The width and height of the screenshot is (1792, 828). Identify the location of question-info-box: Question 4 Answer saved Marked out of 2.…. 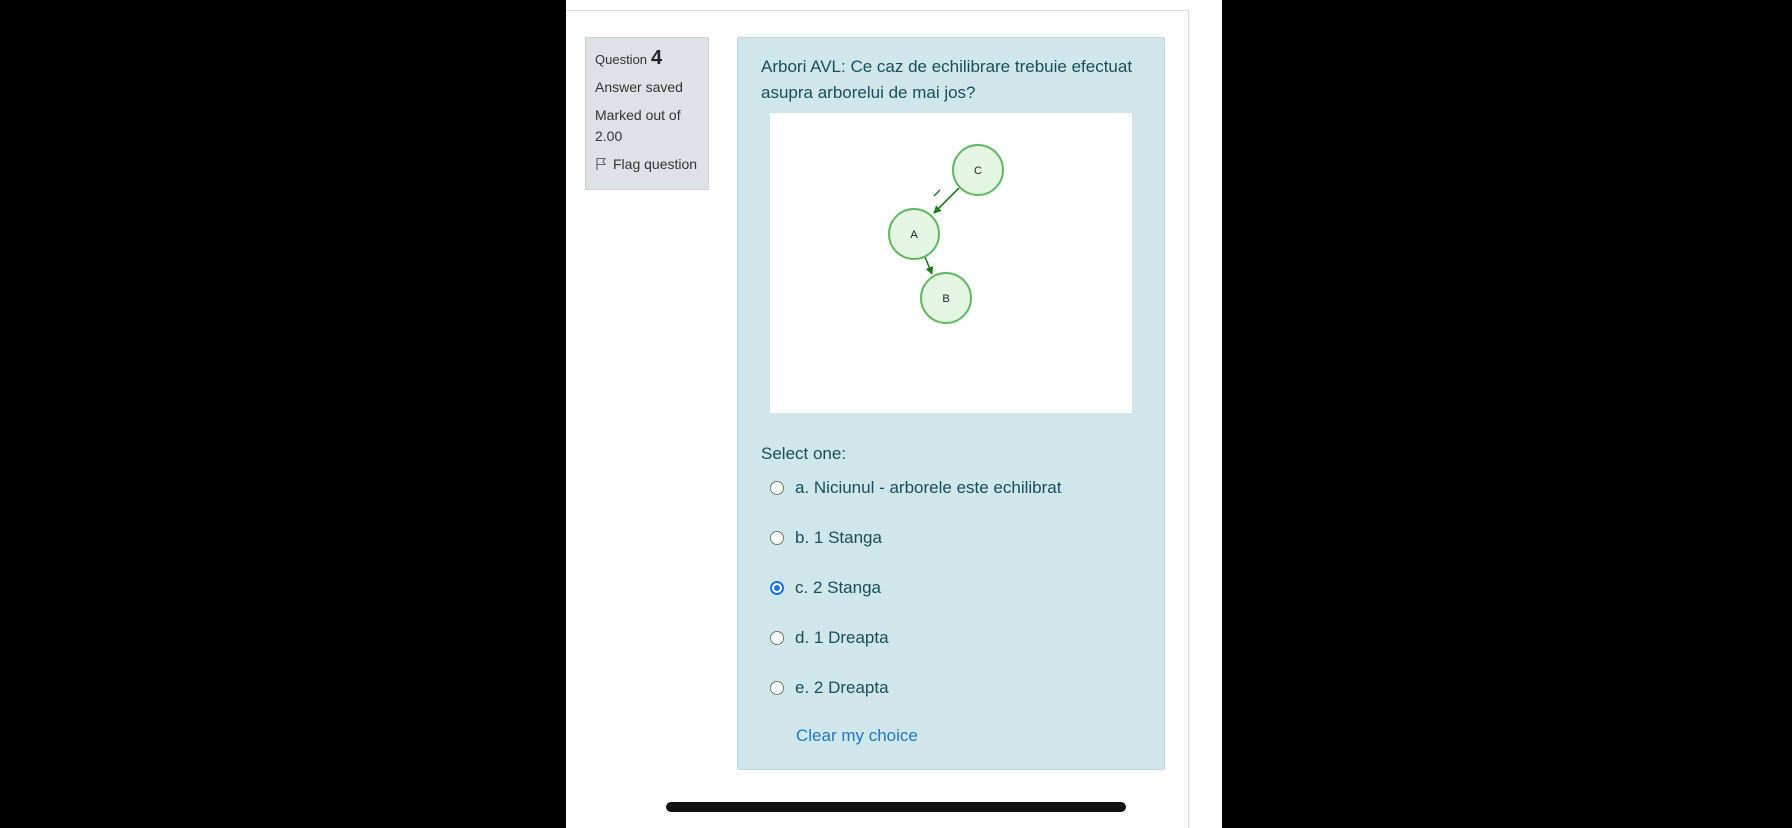
(647, 113).